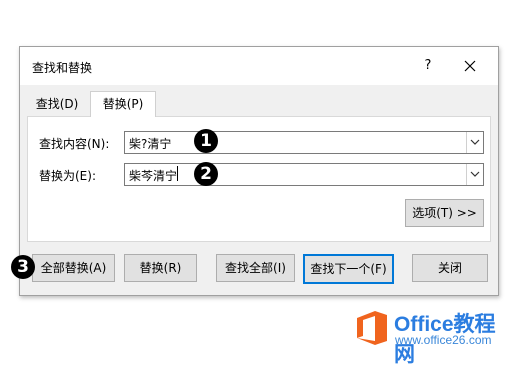 The image size is (519, 368). I want to click on dialog-title: 查找和替换, so click(62, 68).